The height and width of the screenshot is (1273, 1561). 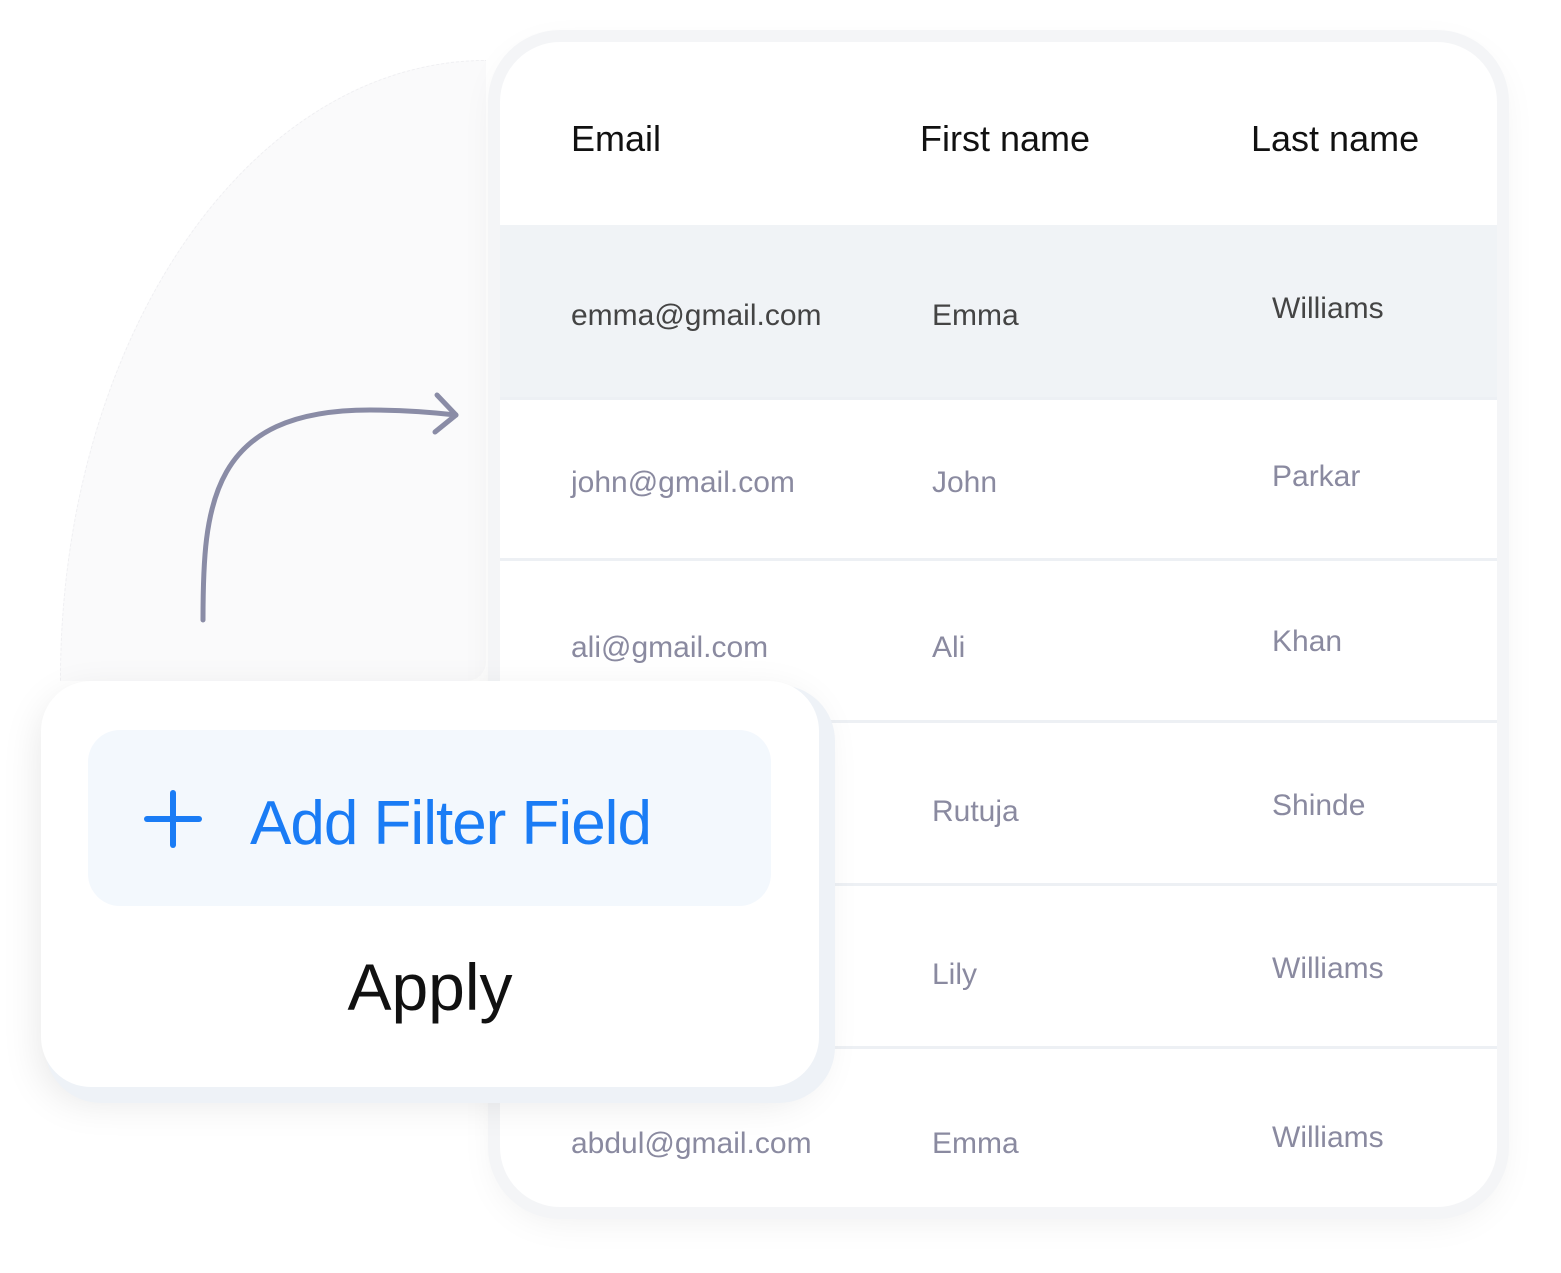 I want to click on cell-last-name: Khan, so click(x=1307, y=641).